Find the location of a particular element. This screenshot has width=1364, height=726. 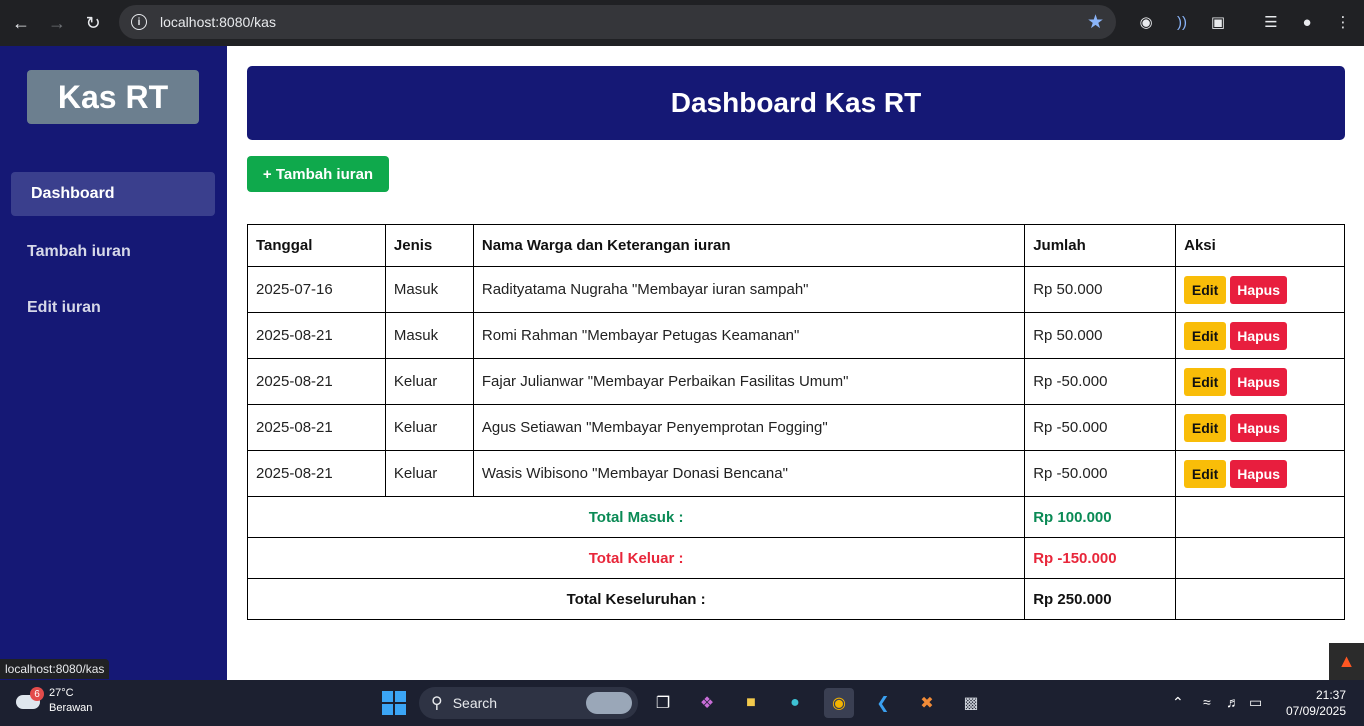

total-keseluruhan-row: Total Keseluruhan : Rp 250.000 is located at coordinates (795, 599).